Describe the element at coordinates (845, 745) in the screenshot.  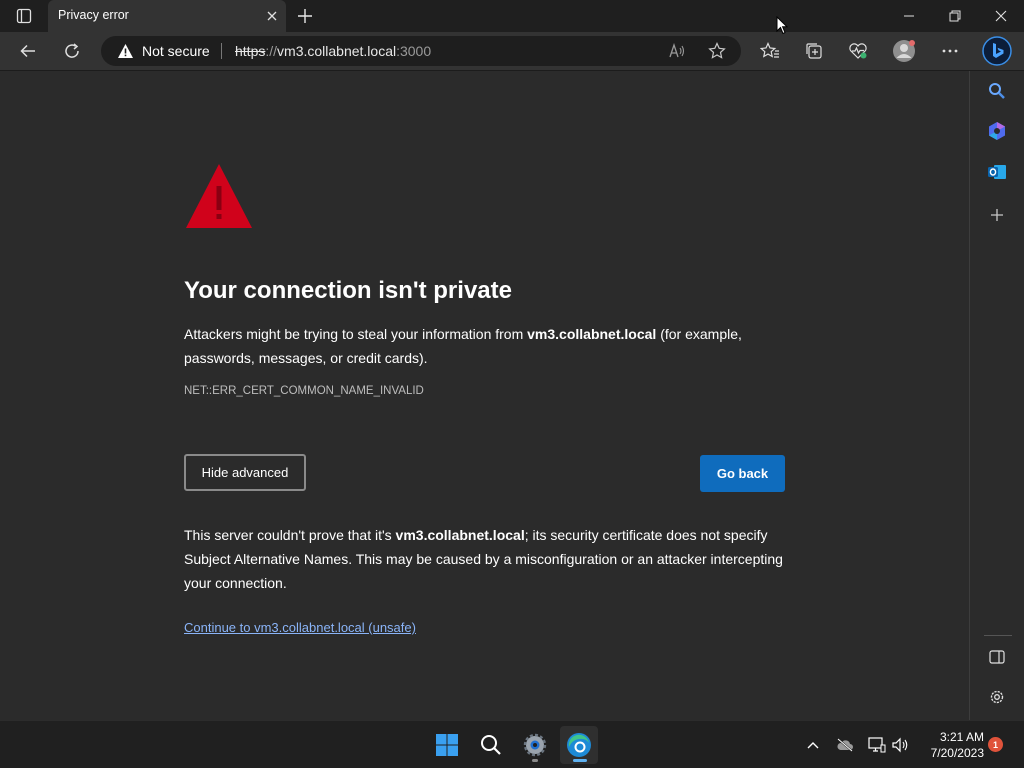
I see `cloud-off-icon` at that location.